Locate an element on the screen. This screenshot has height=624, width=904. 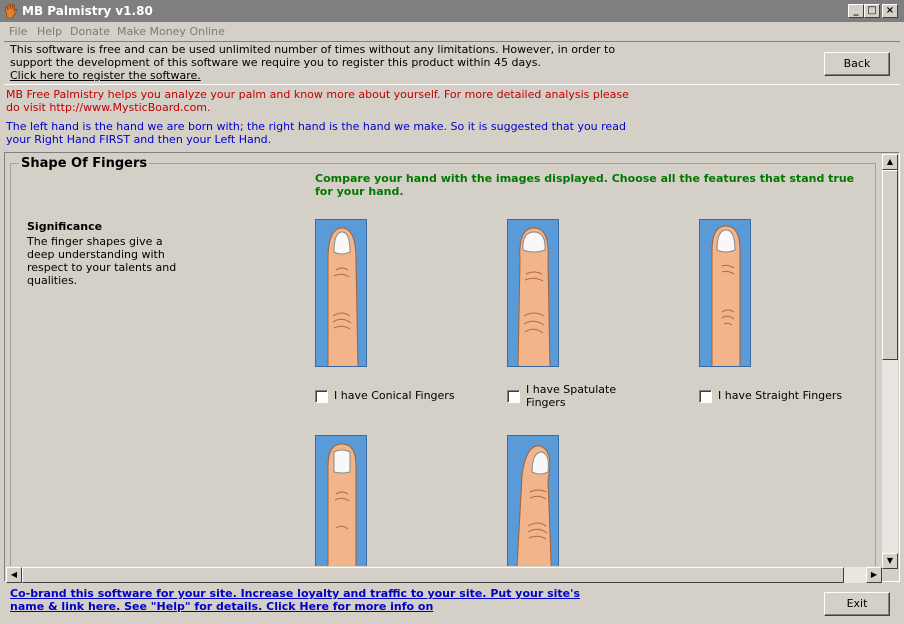
vertical-scrollbar: ▲ ▼ is located at coordinates (890, 361).